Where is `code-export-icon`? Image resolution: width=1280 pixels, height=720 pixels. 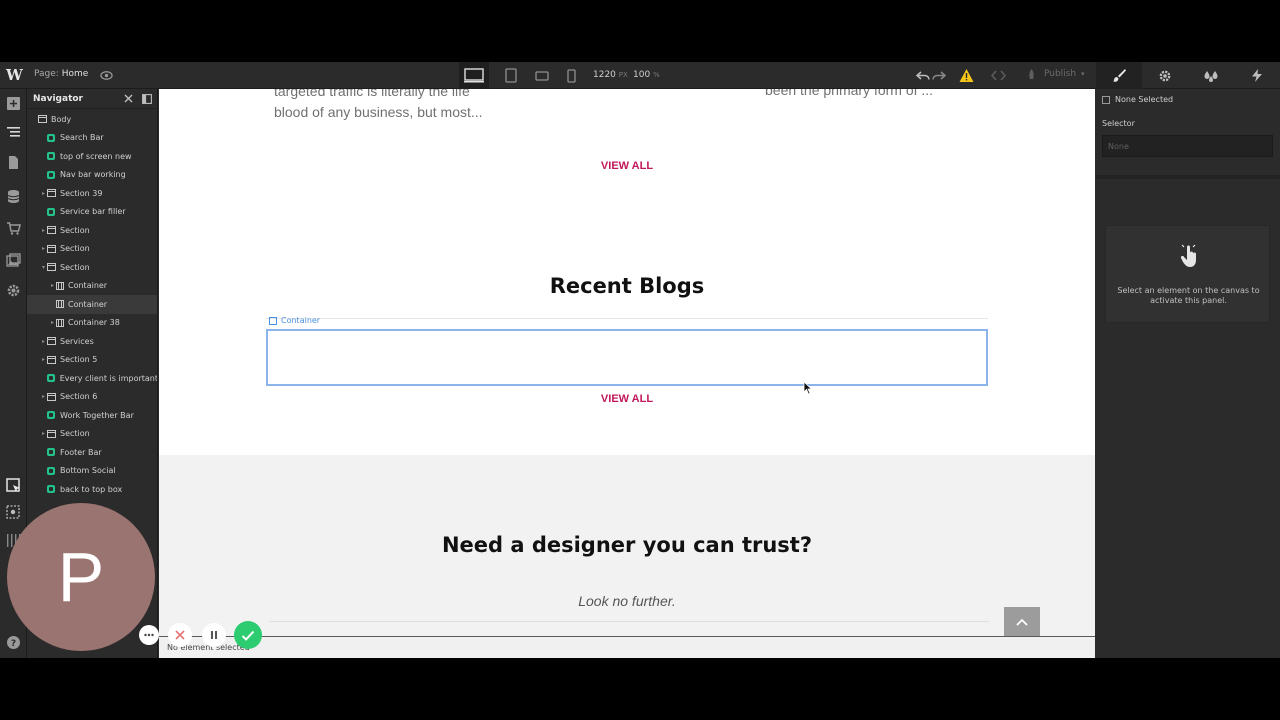 code-export-icon is located at coordinates (998, 75).